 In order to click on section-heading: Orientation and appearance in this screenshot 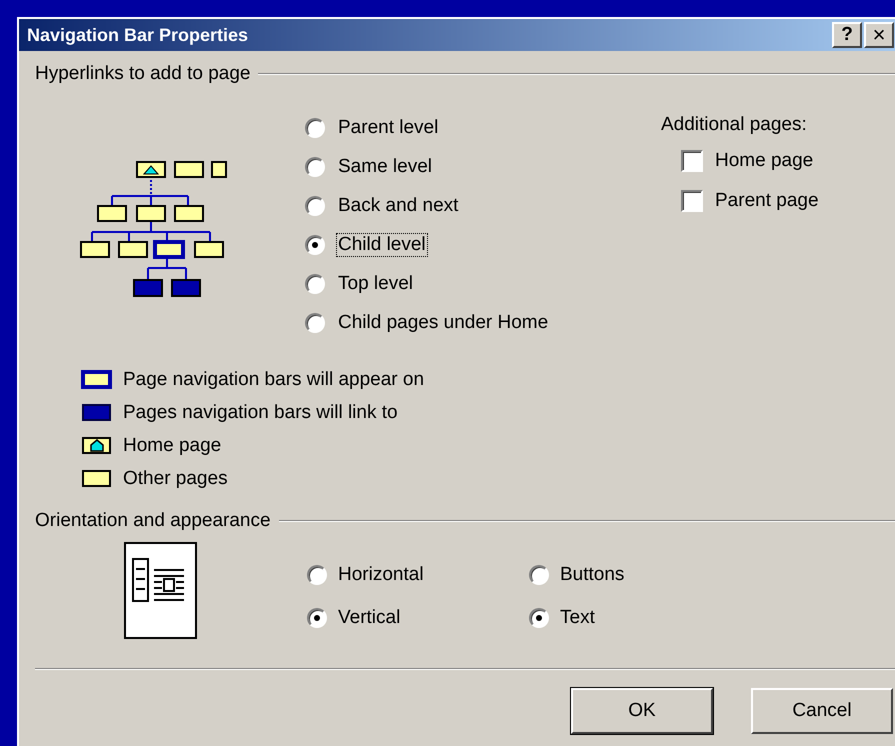, I will do `click(153, 521)`.